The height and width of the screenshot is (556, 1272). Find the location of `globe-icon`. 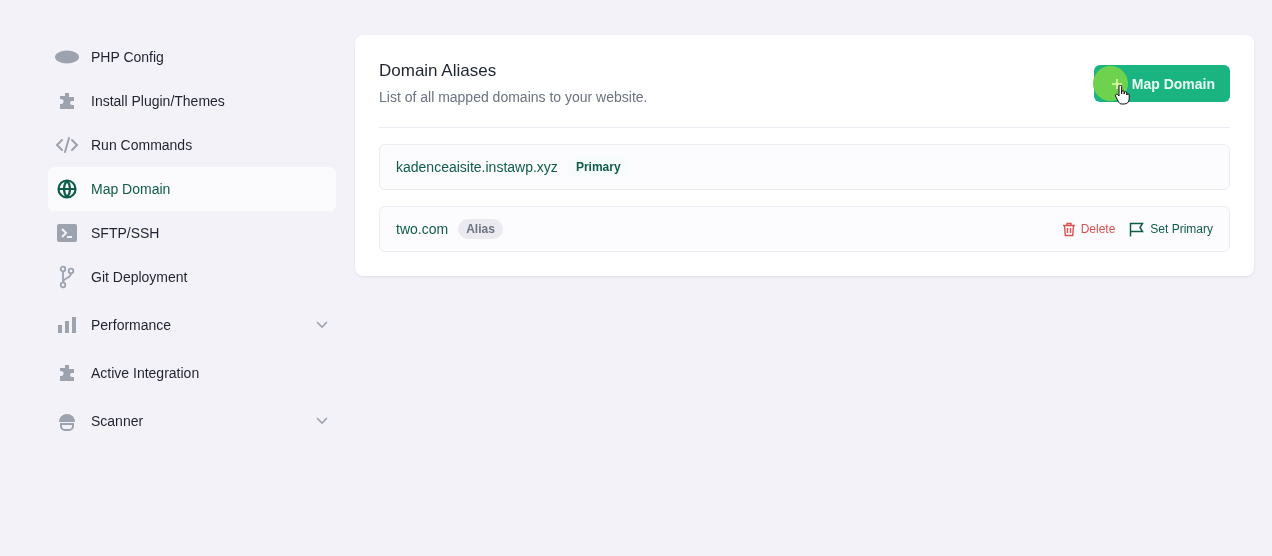

globe-icon is located at coordinates (67, 189).